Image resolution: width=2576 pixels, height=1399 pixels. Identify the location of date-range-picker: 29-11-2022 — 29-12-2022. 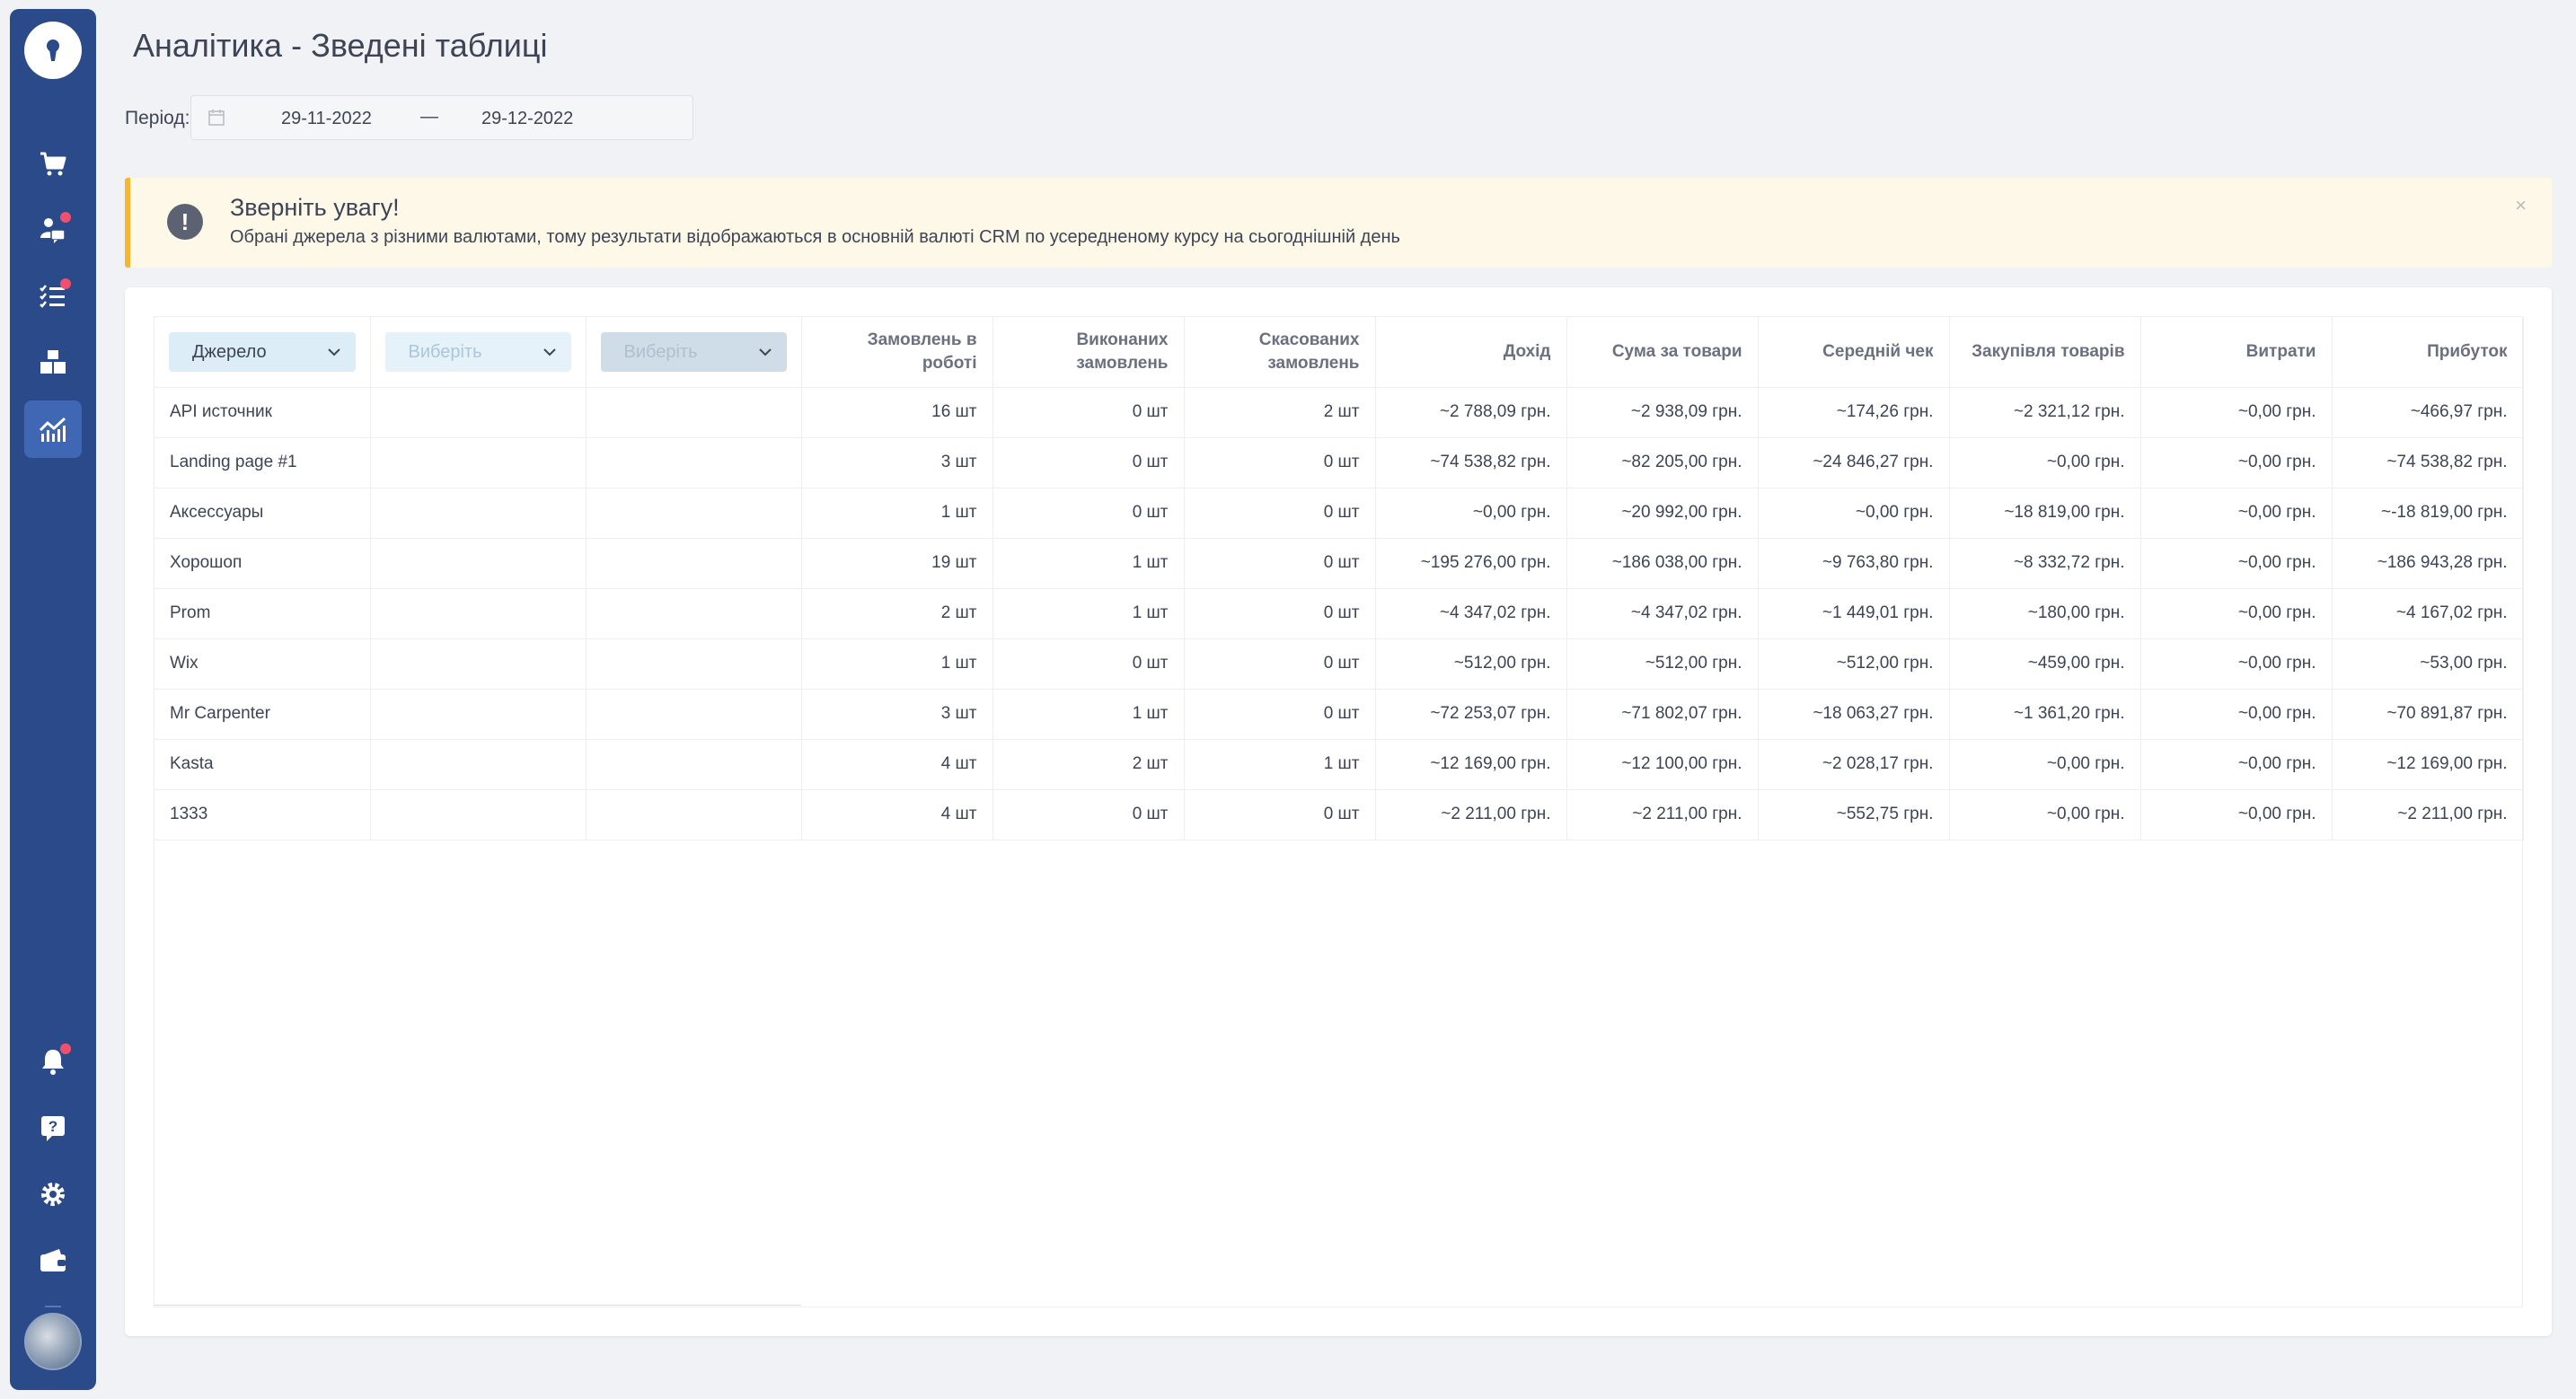
(441, 118).